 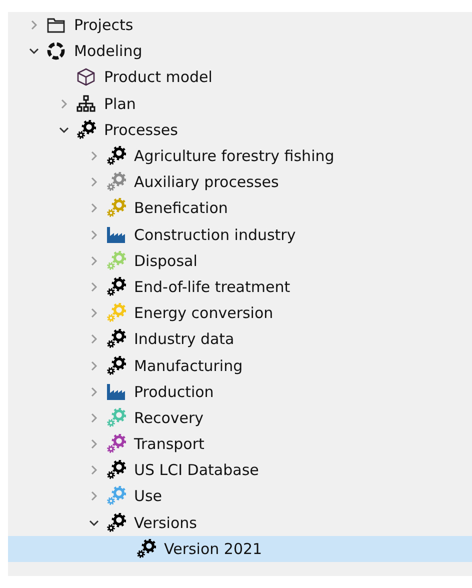 I want to click on tree-item: Processes, so click(x=141, y=129).